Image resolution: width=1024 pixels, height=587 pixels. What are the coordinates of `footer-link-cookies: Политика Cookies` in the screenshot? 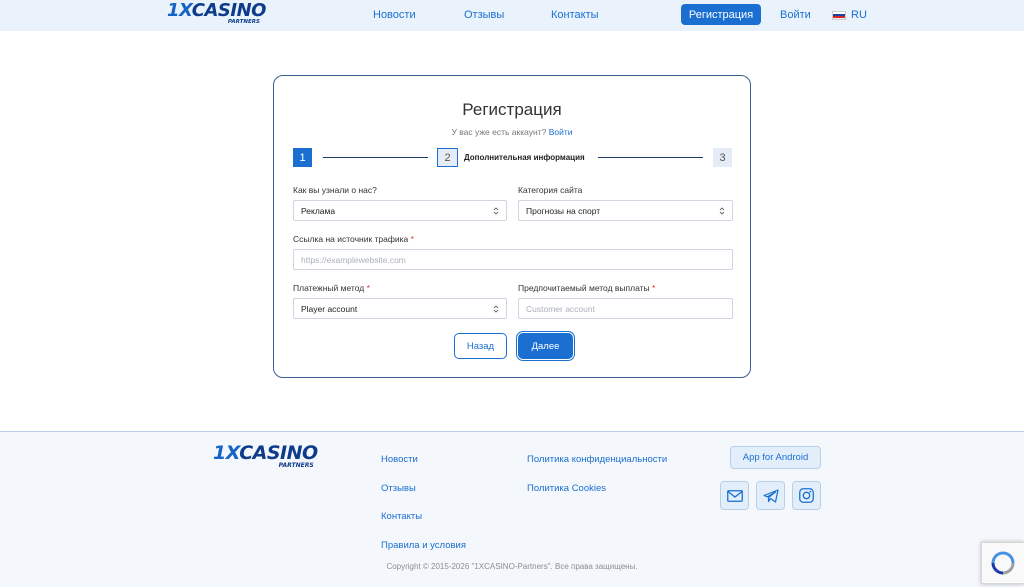 It's located at (566, 488).